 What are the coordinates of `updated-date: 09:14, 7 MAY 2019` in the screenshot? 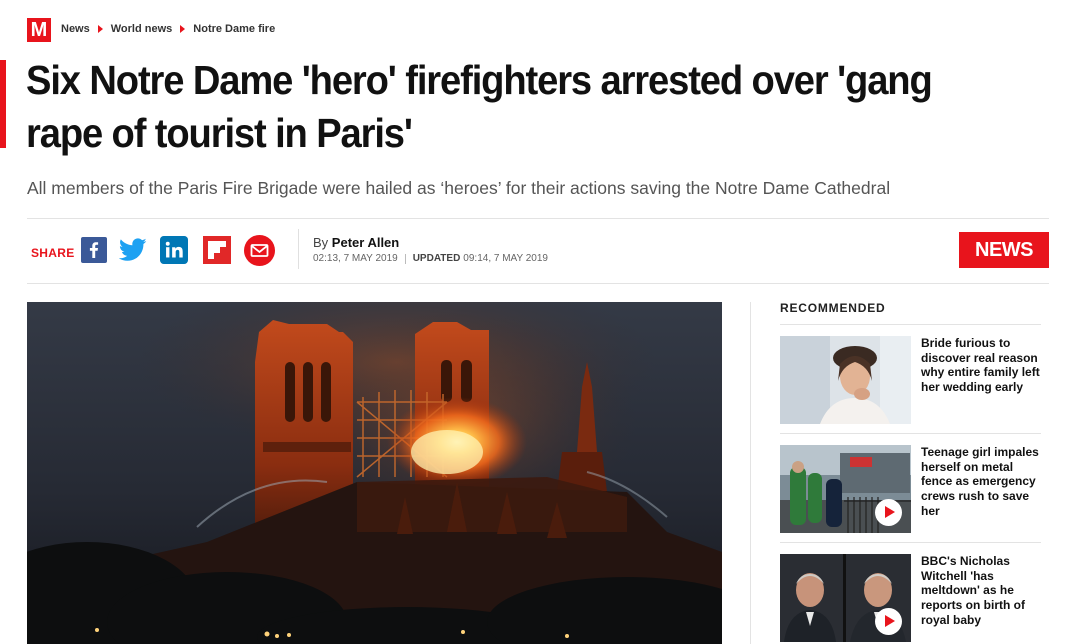 It's located at (505, 258).